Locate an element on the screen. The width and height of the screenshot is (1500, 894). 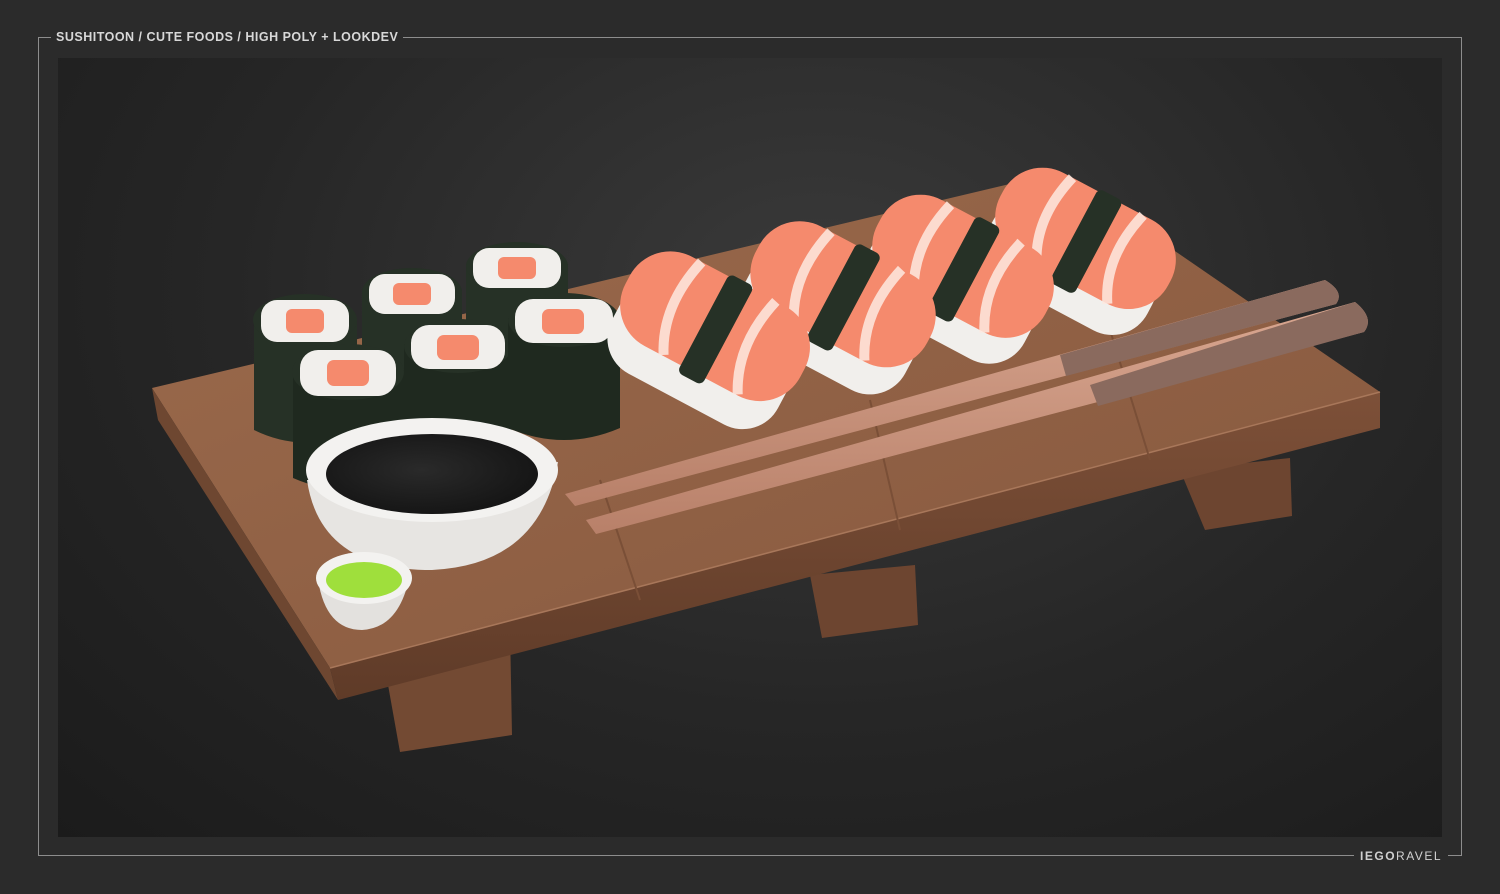
artist-signature: IEGORAVEL is located at coordinates (1401, 856).